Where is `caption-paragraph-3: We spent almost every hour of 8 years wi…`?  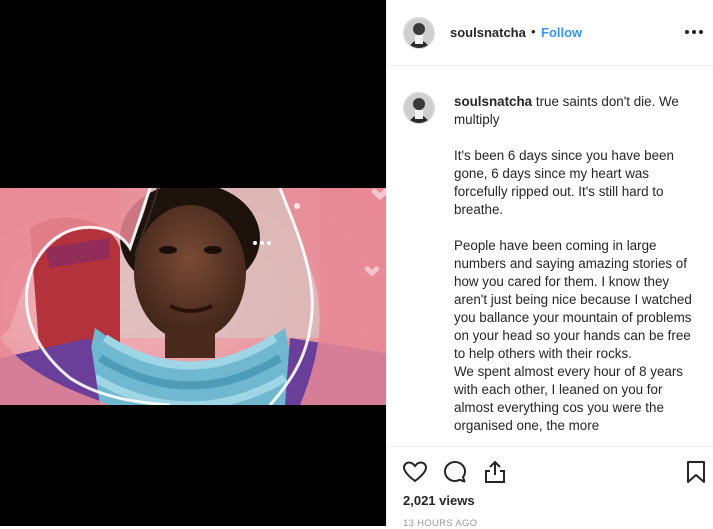 caption-paragraph-3: We spent almost every hour of 8 years wi… is located at coordinates (568, 398).